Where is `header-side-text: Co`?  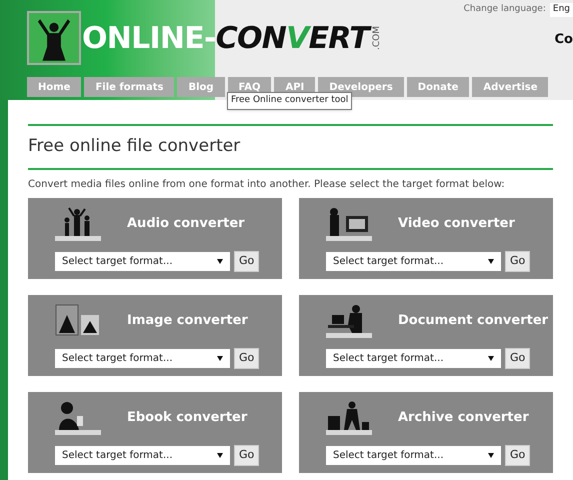
header-side-text: Co is located at coordinates (563, 40).